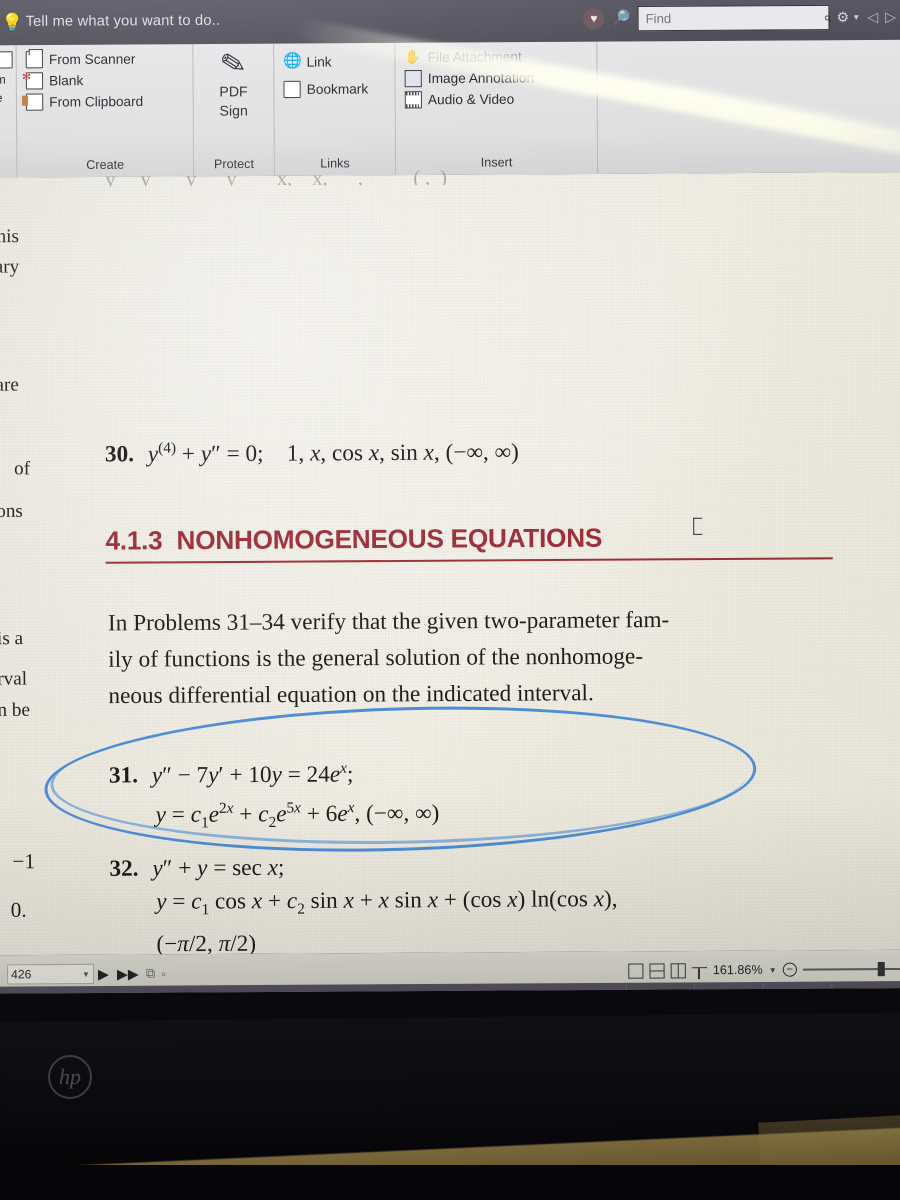 The image size is (900, 1200). I want to click on audio-video-button: Audio & Video, so click(496, 99).